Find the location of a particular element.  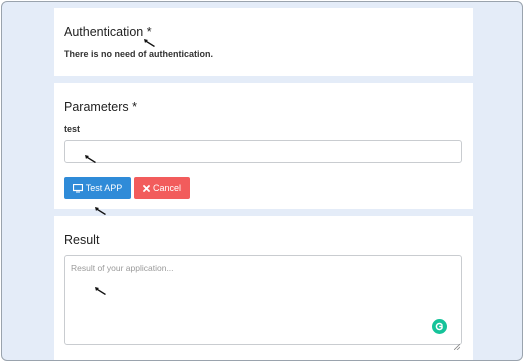

test-field-label: test is located at coordinates (72, 129).